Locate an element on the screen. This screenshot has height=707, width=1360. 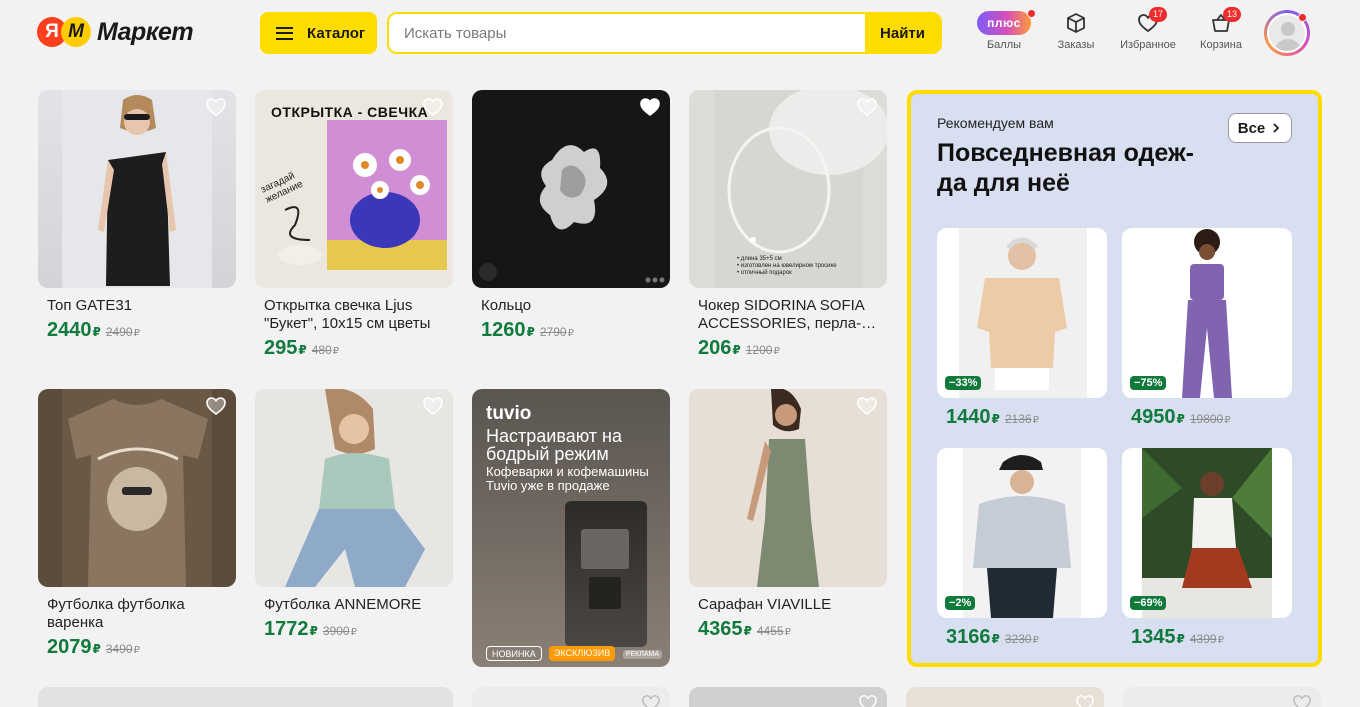
points-link: плюс Баллы is located at coordinates (1004, 30).